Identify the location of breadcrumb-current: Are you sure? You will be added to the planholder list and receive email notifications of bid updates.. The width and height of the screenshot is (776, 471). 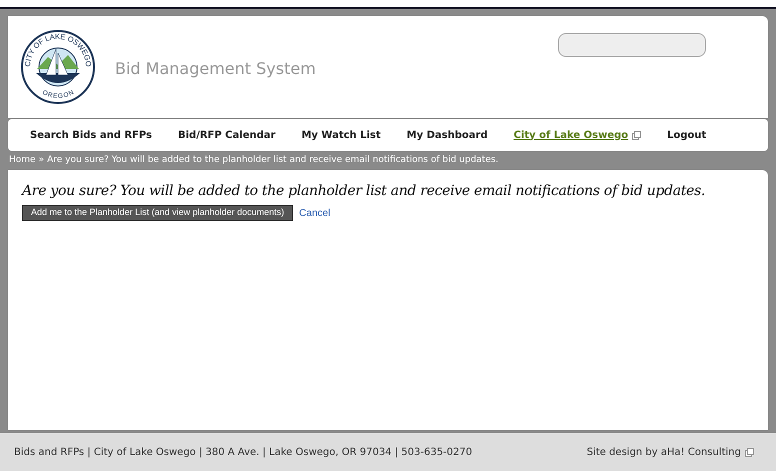
(272, 160).